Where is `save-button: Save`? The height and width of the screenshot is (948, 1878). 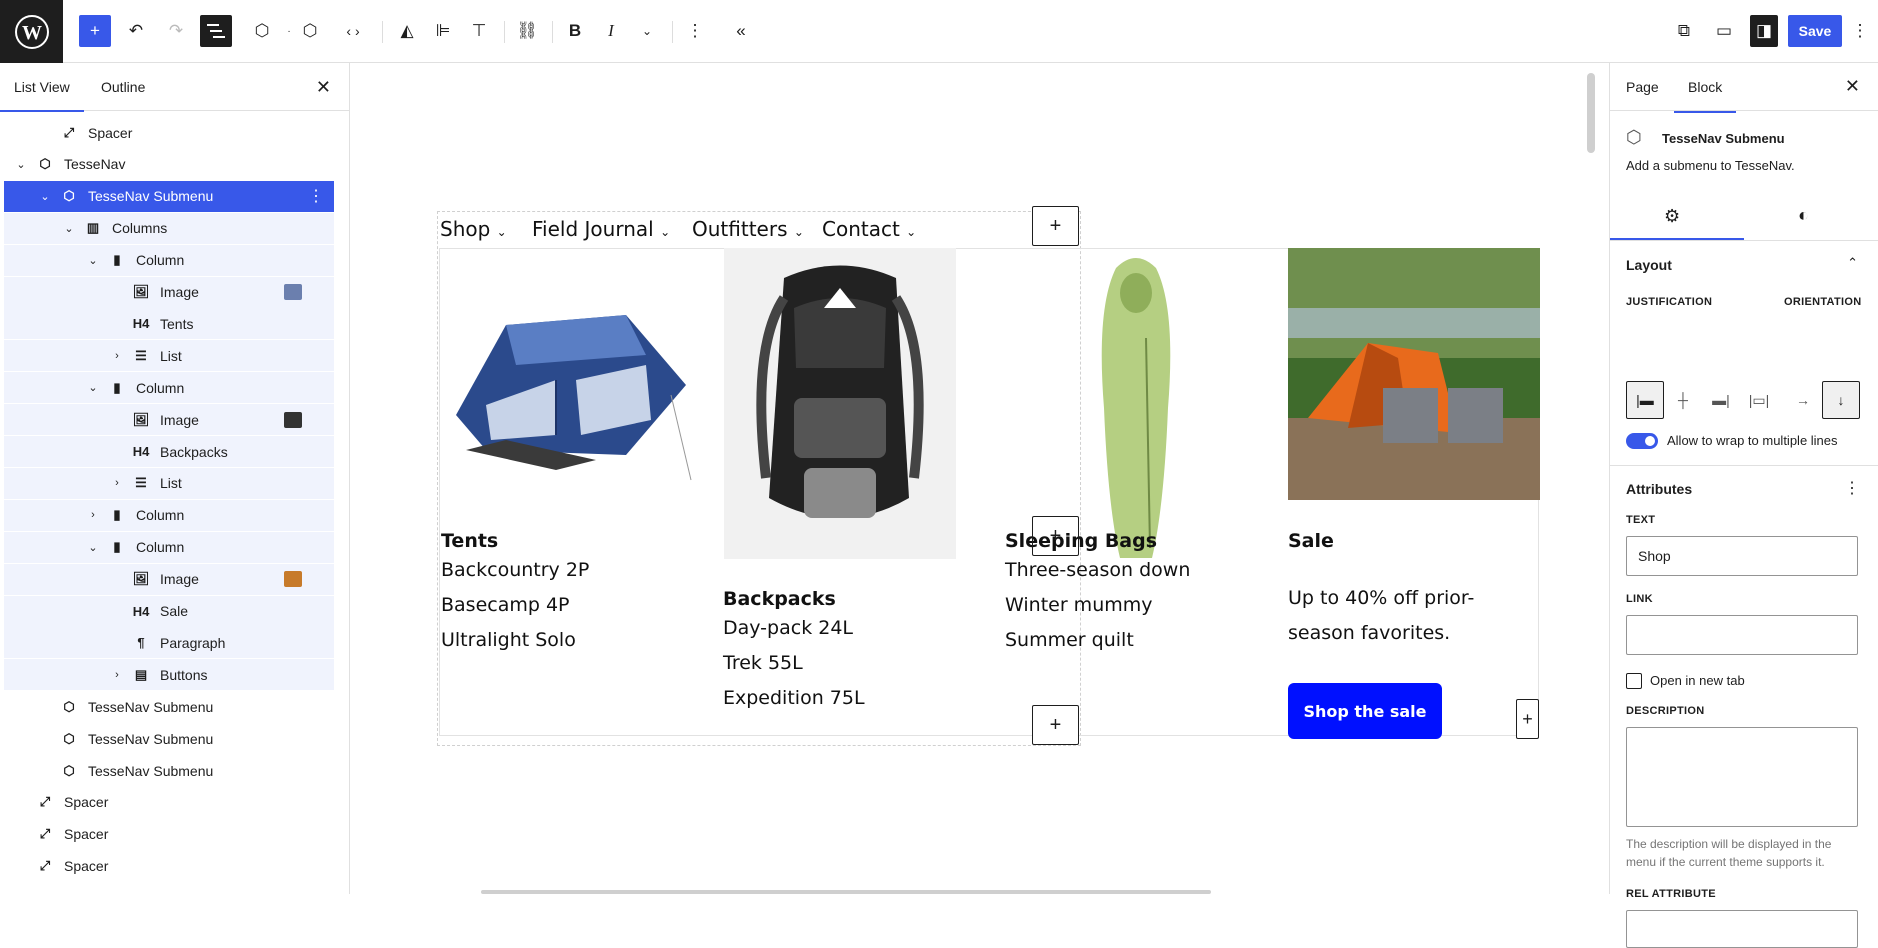
save-button: Save is located at coordinates (1815, 31).